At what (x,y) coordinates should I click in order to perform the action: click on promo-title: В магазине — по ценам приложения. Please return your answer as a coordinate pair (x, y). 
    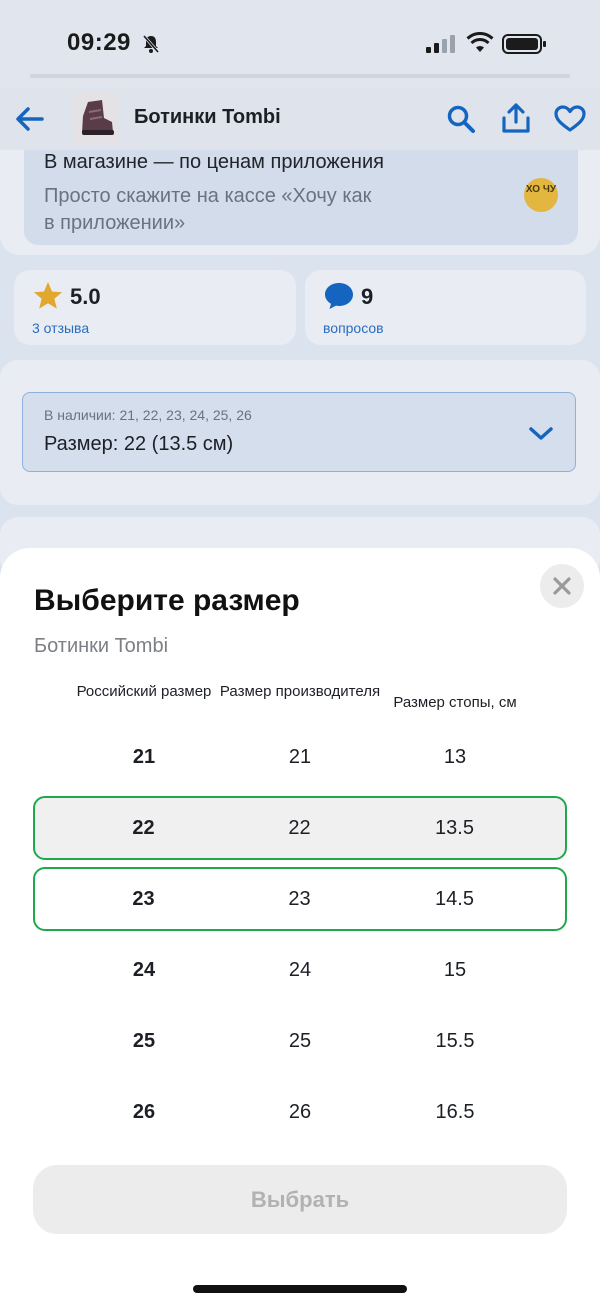
    Looking at the image, I should click on (214, 162).